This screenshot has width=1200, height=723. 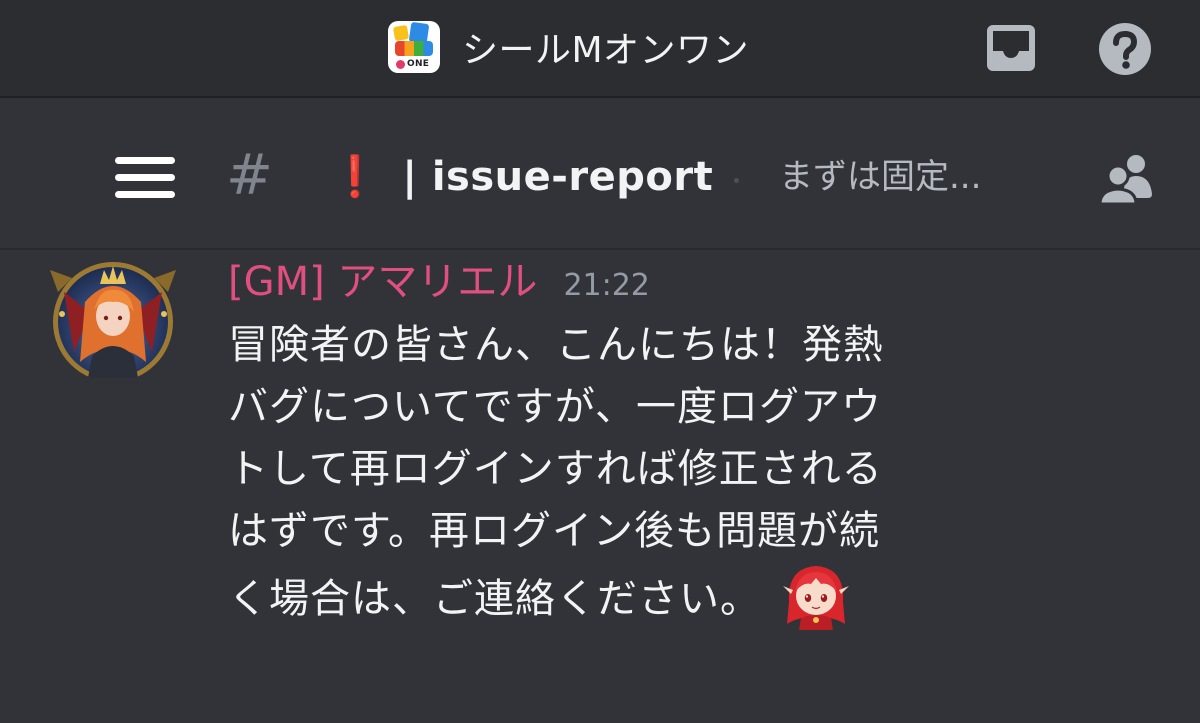 What do you see at coordinates (355, 177) in the screenshot?
I see `exclamation-icon: ❗` at bounding box center [355, 177].